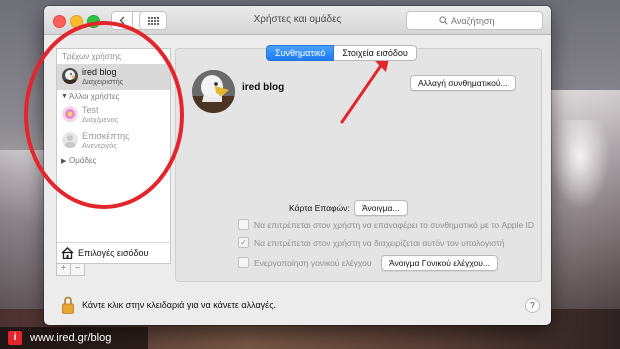  What do you see at coordinates (63, 161) in the screenshot?
I see `disclosure-closed-icon: ▶` at bounding box center [63, 161].